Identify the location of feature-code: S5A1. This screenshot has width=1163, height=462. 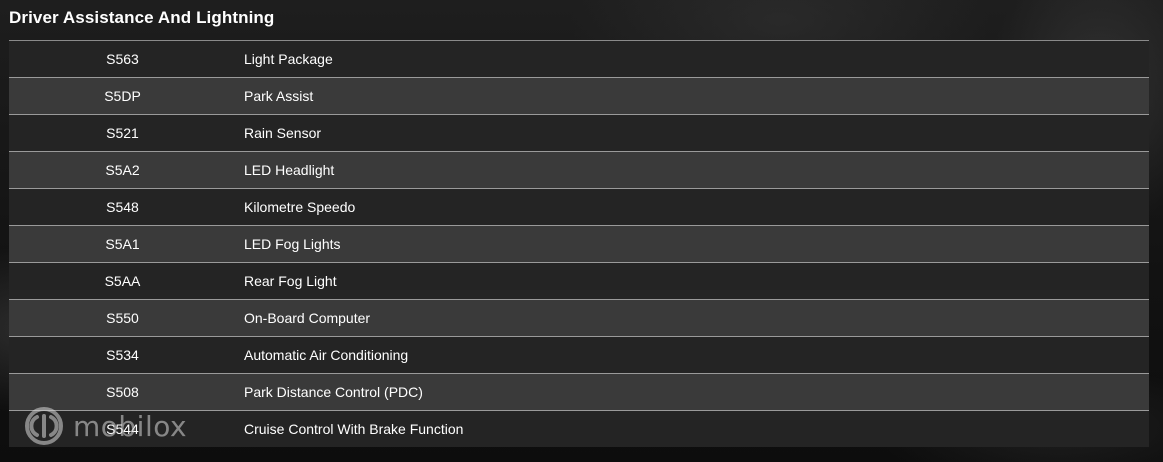
(122, 244).